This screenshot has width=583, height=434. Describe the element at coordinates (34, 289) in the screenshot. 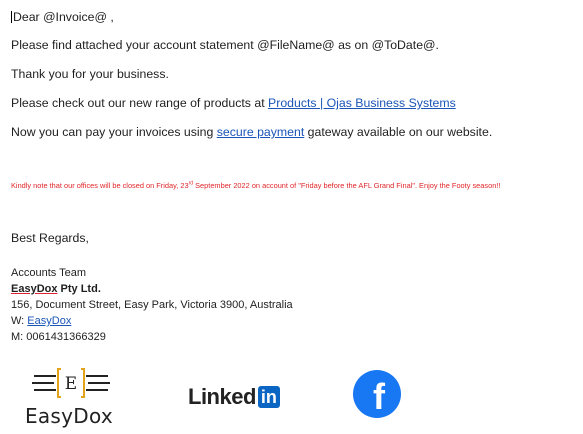

I see `company-brand: EasyDox` at that location.